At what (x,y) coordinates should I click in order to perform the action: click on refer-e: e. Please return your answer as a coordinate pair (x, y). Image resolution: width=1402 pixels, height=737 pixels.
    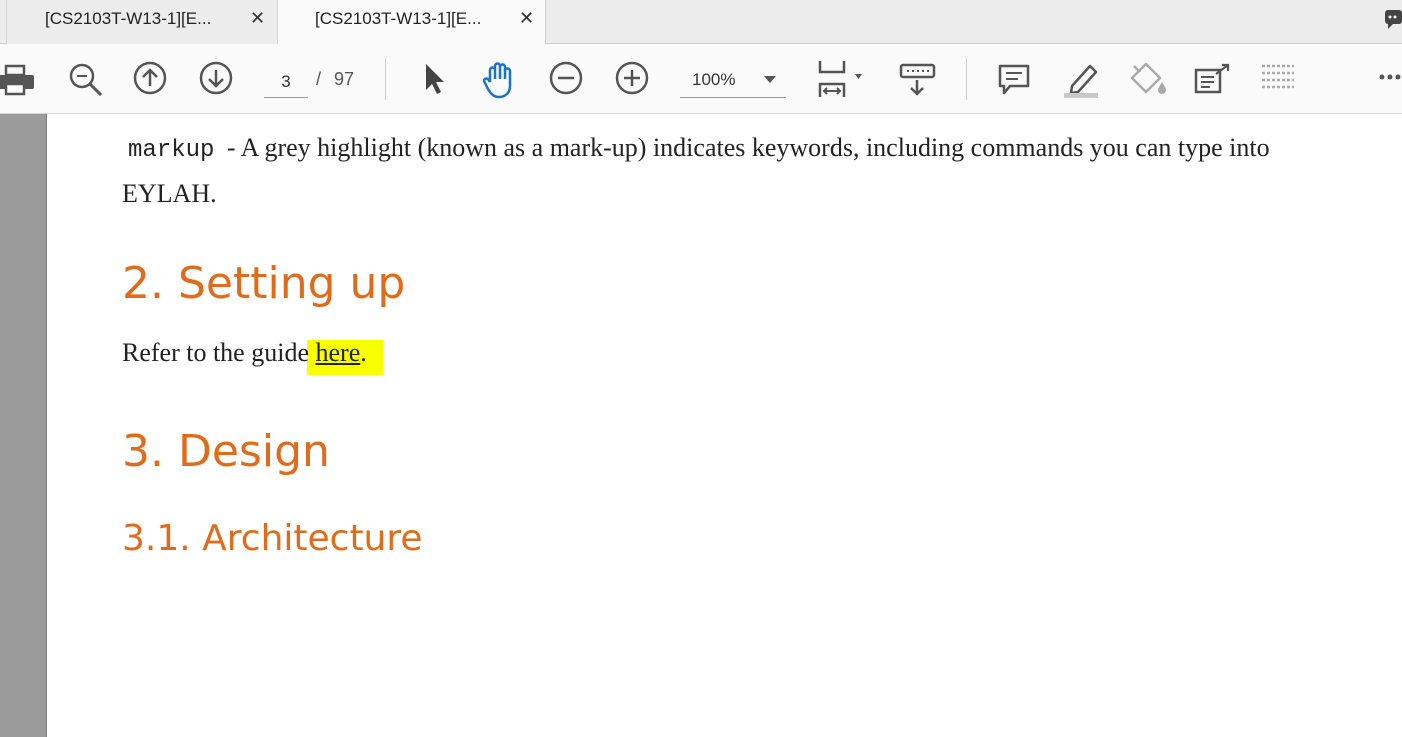
    Looking at the image, I should click on (303, 352).